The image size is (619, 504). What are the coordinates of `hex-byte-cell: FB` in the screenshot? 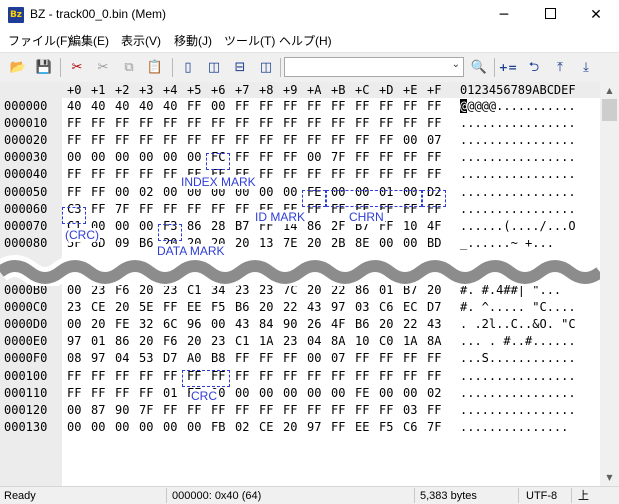 It's located at (218, 427).